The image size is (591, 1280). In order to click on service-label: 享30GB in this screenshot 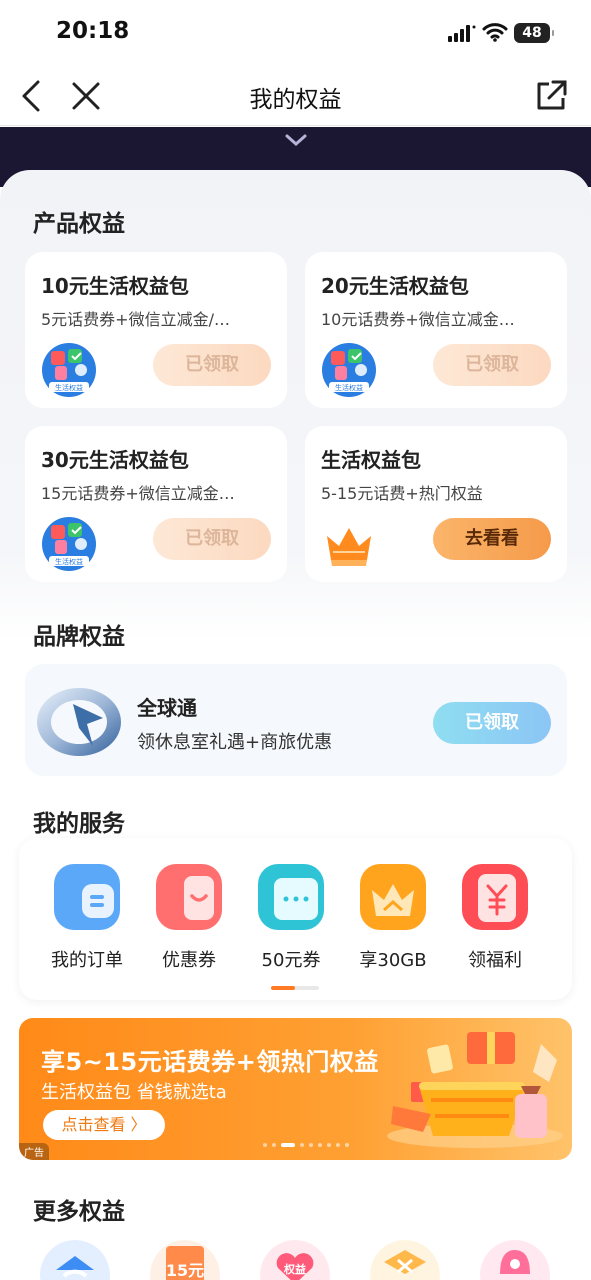, I will do `click(393, 960)`.